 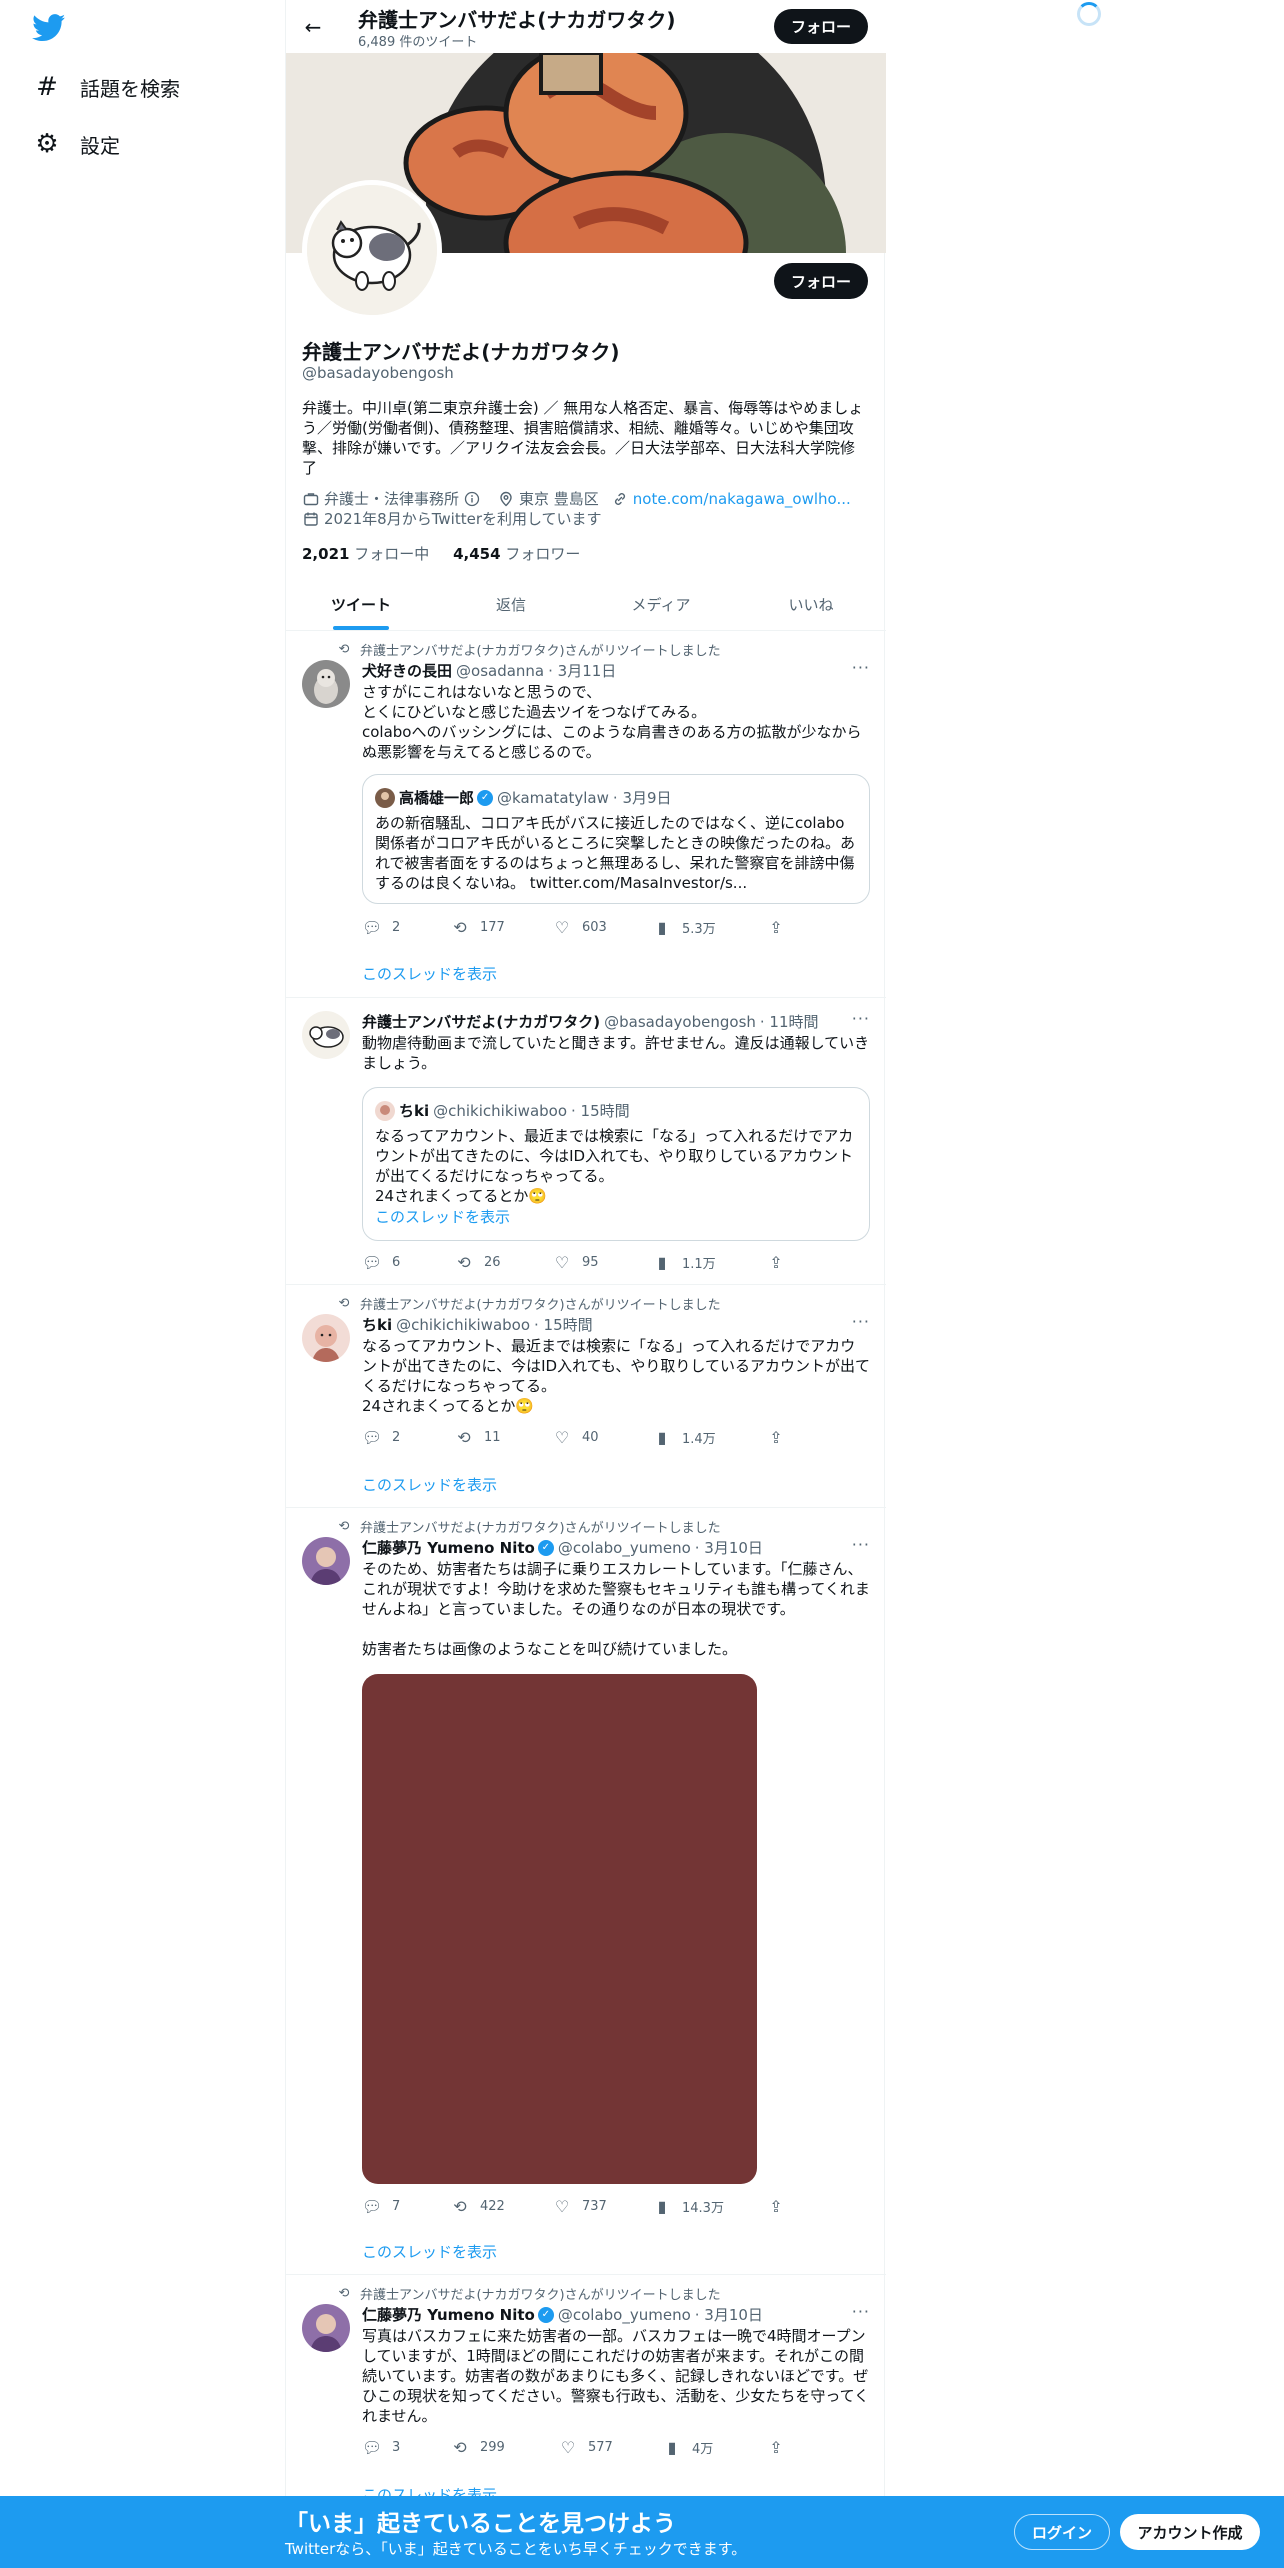 What do you see at coordinates (100, 145) in the screenshot?
I see `nav-item-label: 設定` at bounding box center [100, 145].